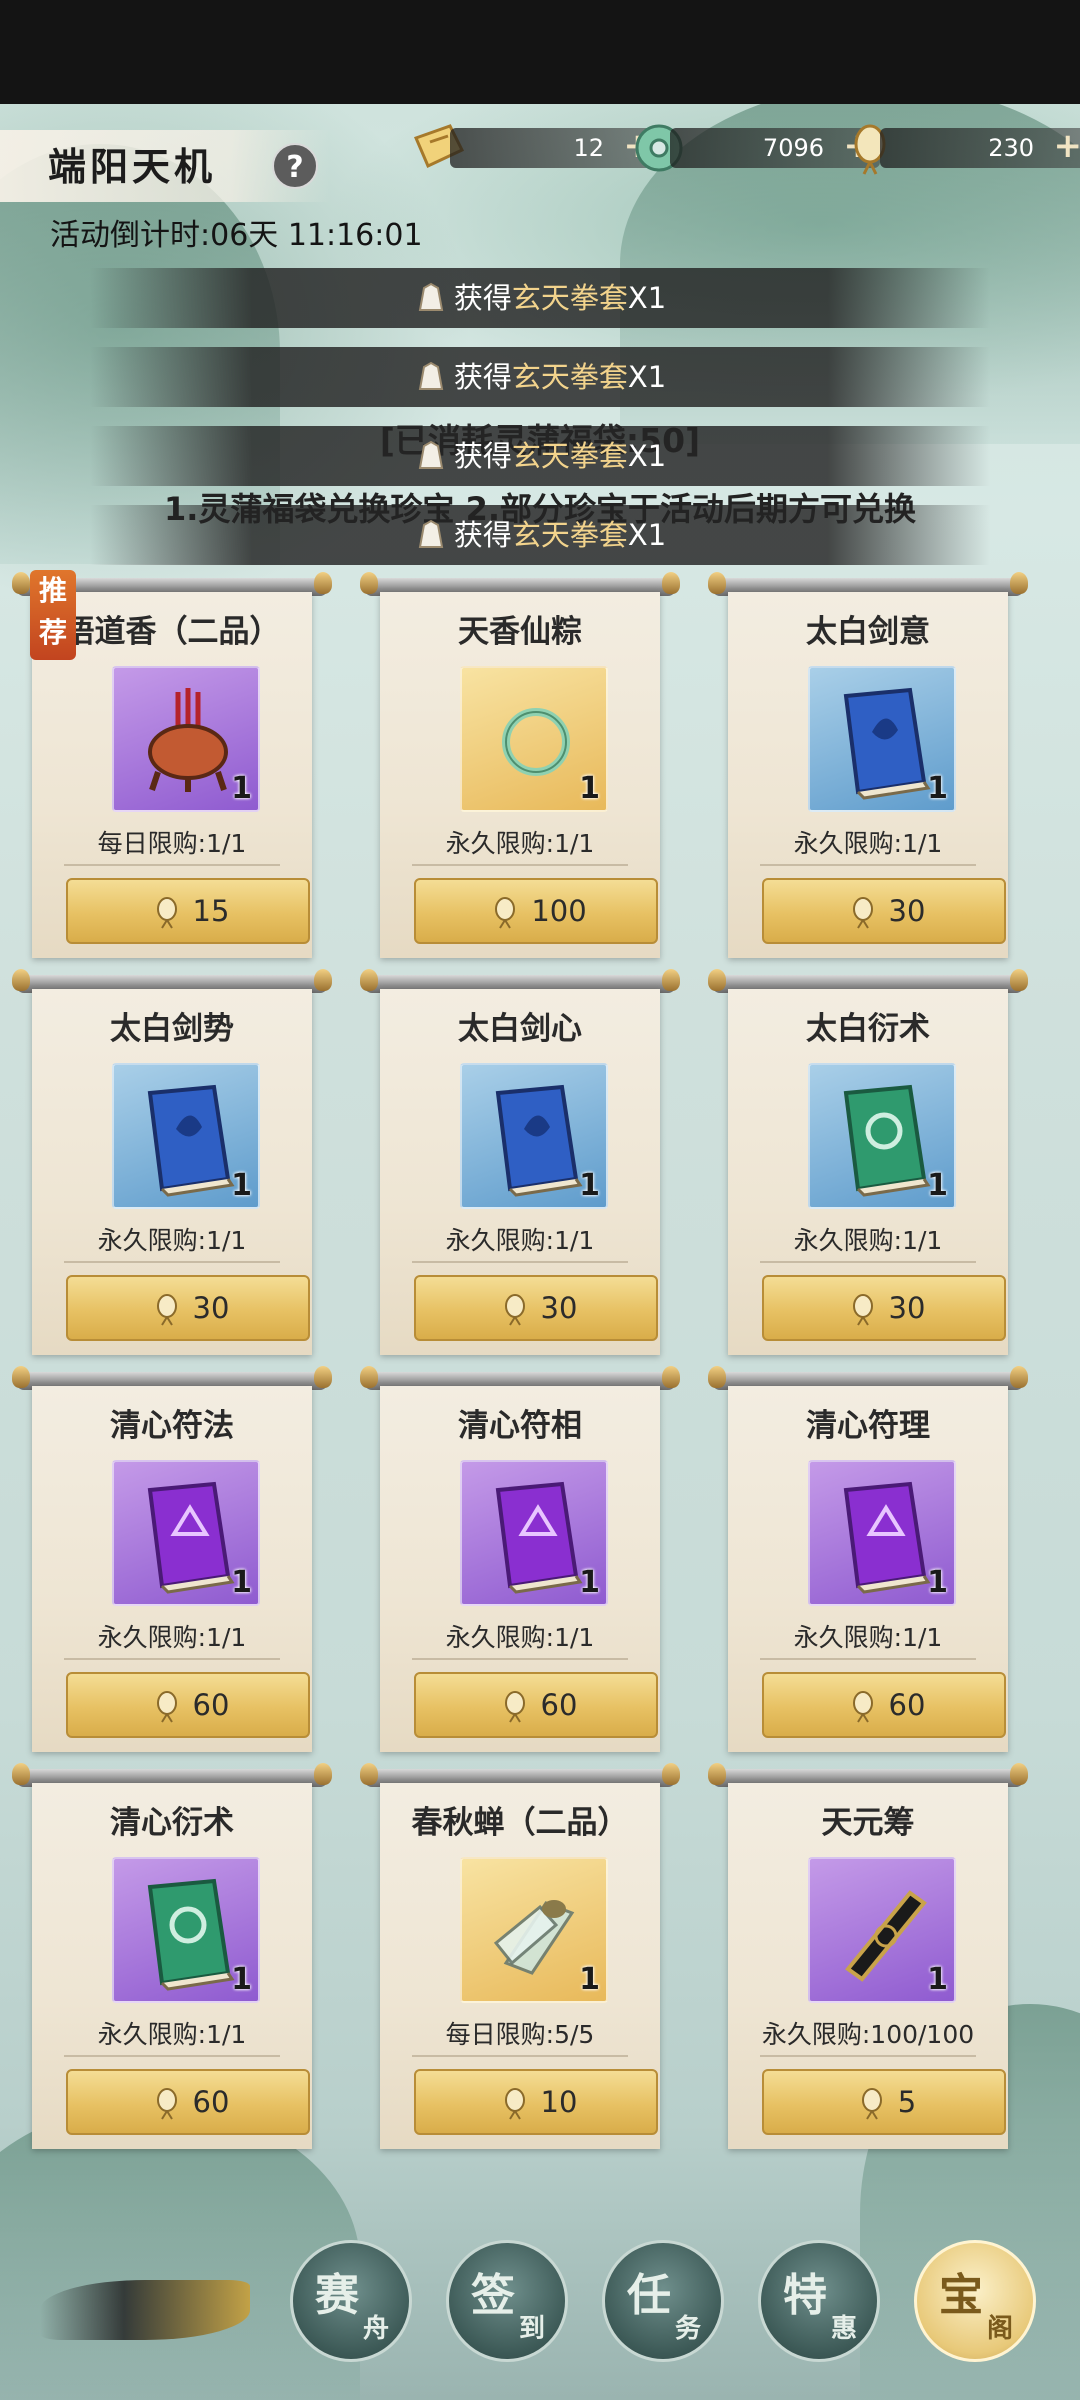 This screenshot has width=1080, height=2400. What do you see at coordinates (172, 843) in the screenshot?
I see `purchase-limit: 每日限购:1/1` at bounding box center [172, 843].